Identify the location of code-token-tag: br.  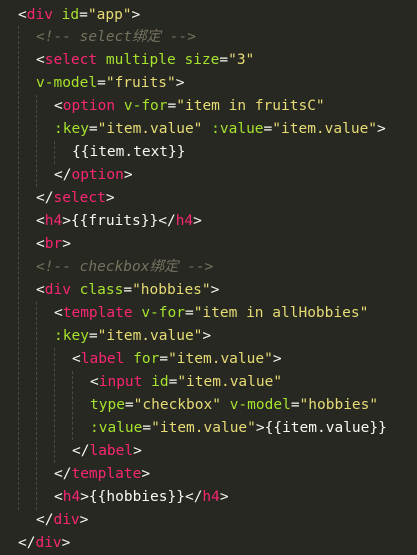
(53, 244).